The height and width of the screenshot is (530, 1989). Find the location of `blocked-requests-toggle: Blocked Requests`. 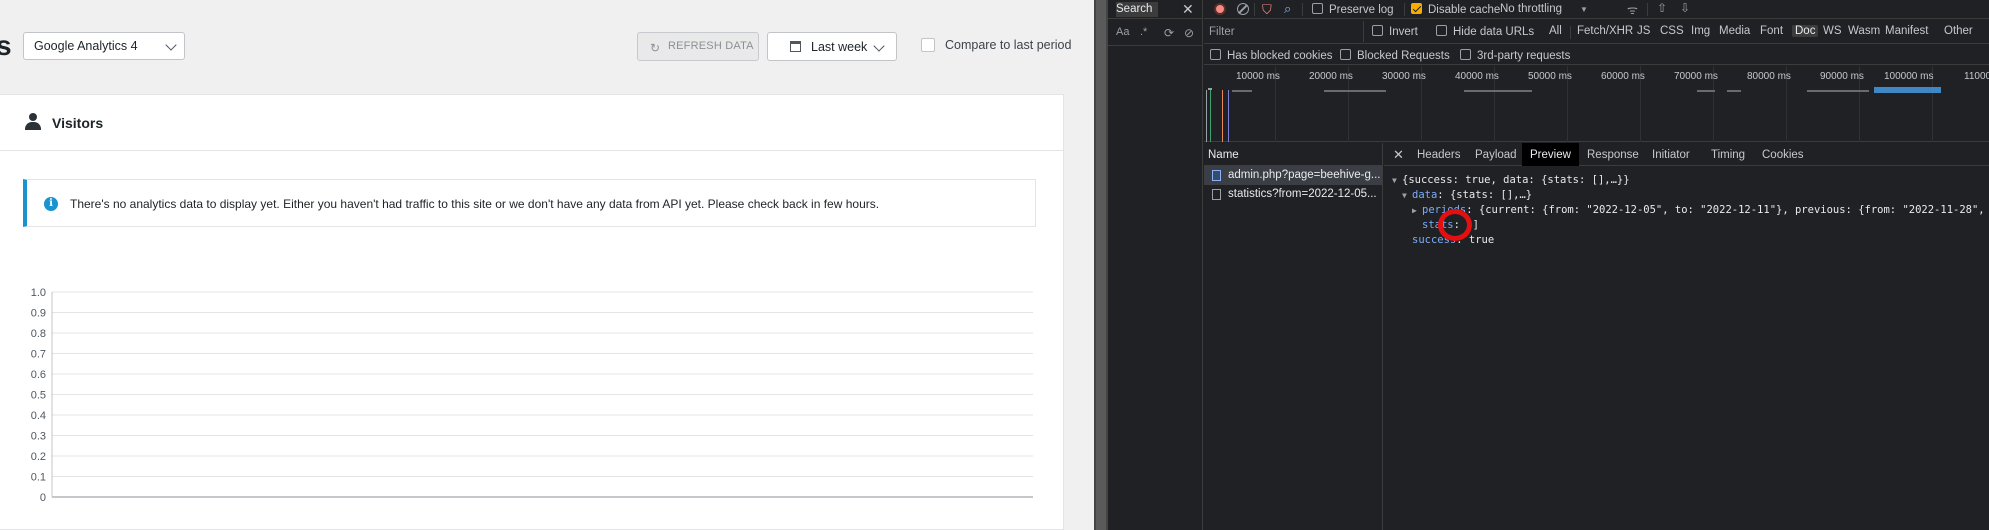

blocked-requests-toggle: Blocked Requests is located at coordinates (1395, 55).